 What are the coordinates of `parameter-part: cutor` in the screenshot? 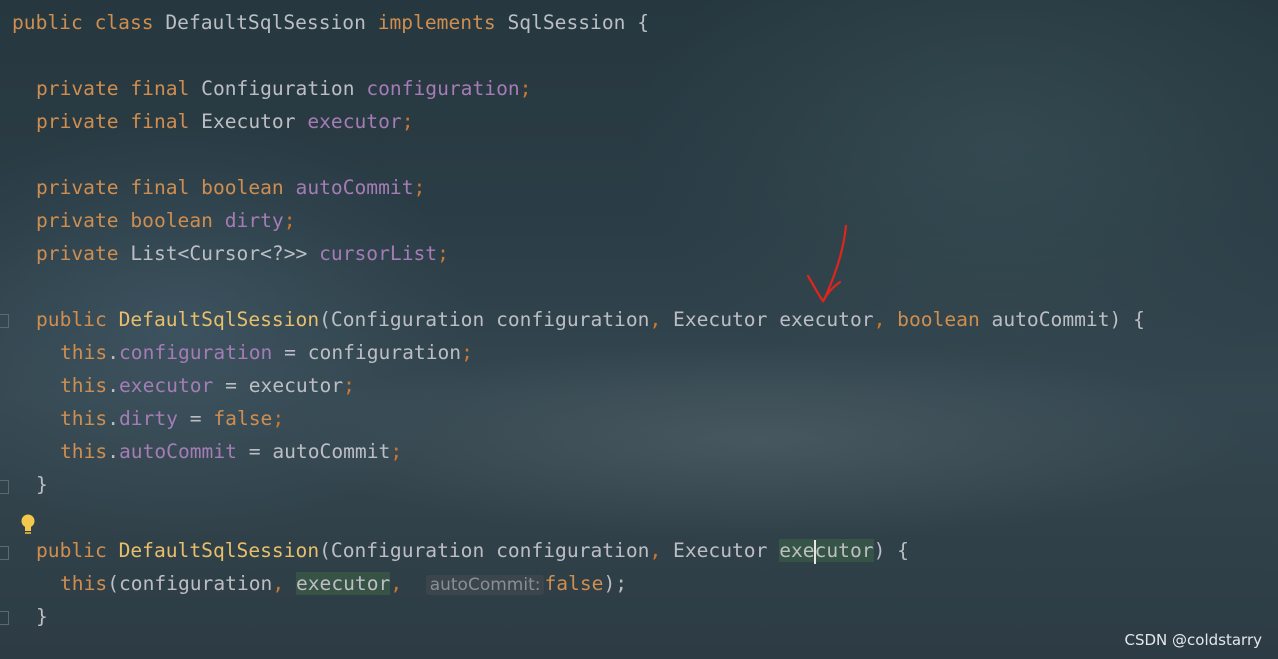 It's located at (844, 550).